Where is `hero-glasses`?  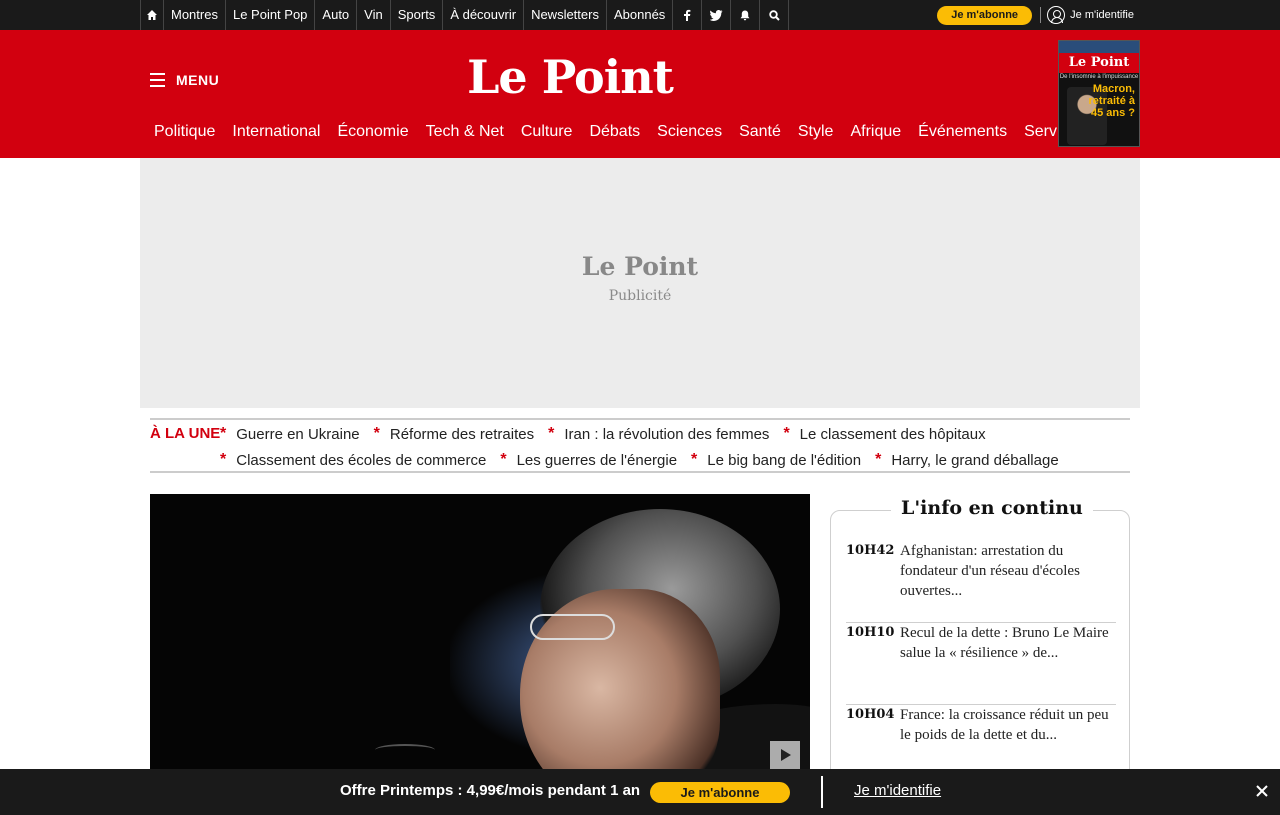
hero-glasses is located at coordinates (572, 627).